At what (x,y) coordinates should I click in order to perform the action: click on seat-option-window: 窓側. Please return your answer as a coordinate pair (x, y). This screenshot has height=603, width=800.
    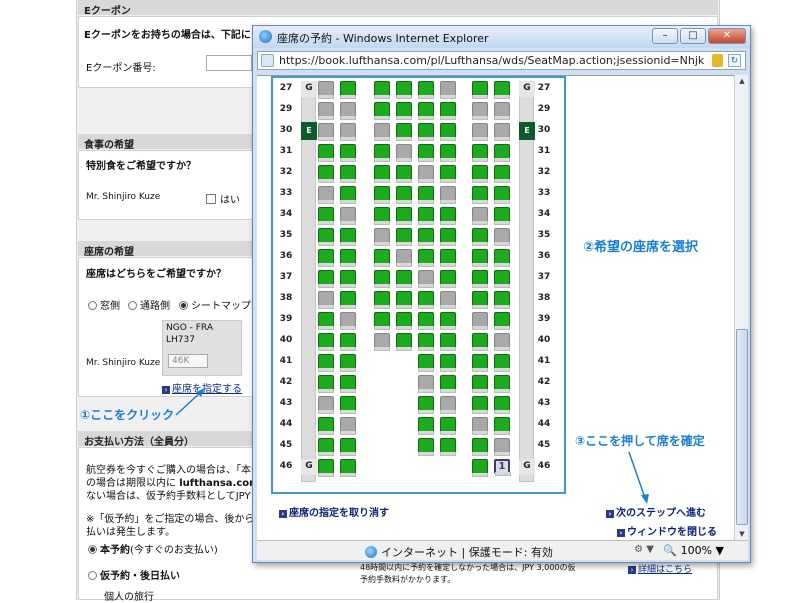
    Looking at the image, I should click on (104, 304).